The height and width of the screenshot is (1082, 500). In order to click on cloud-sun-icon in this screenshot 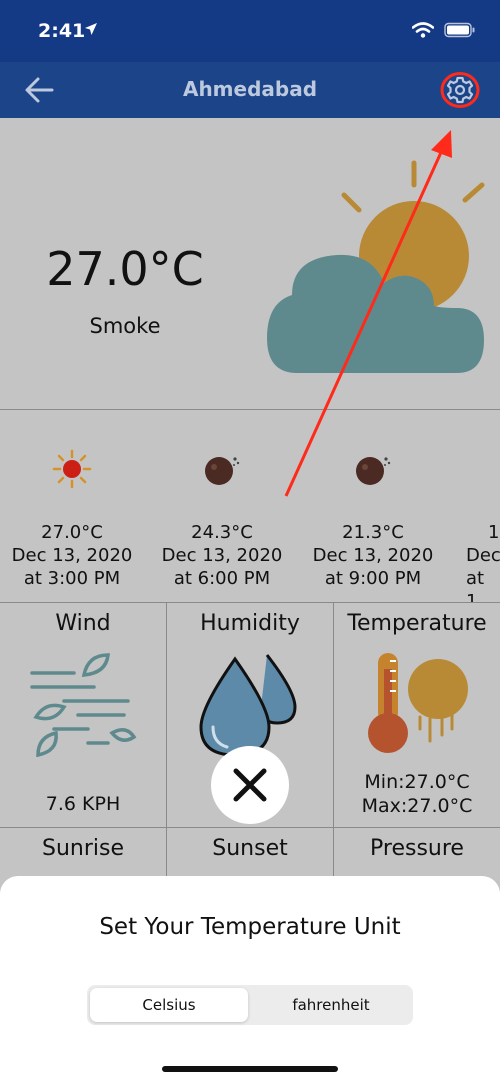, I will do `click(376, 266)`.